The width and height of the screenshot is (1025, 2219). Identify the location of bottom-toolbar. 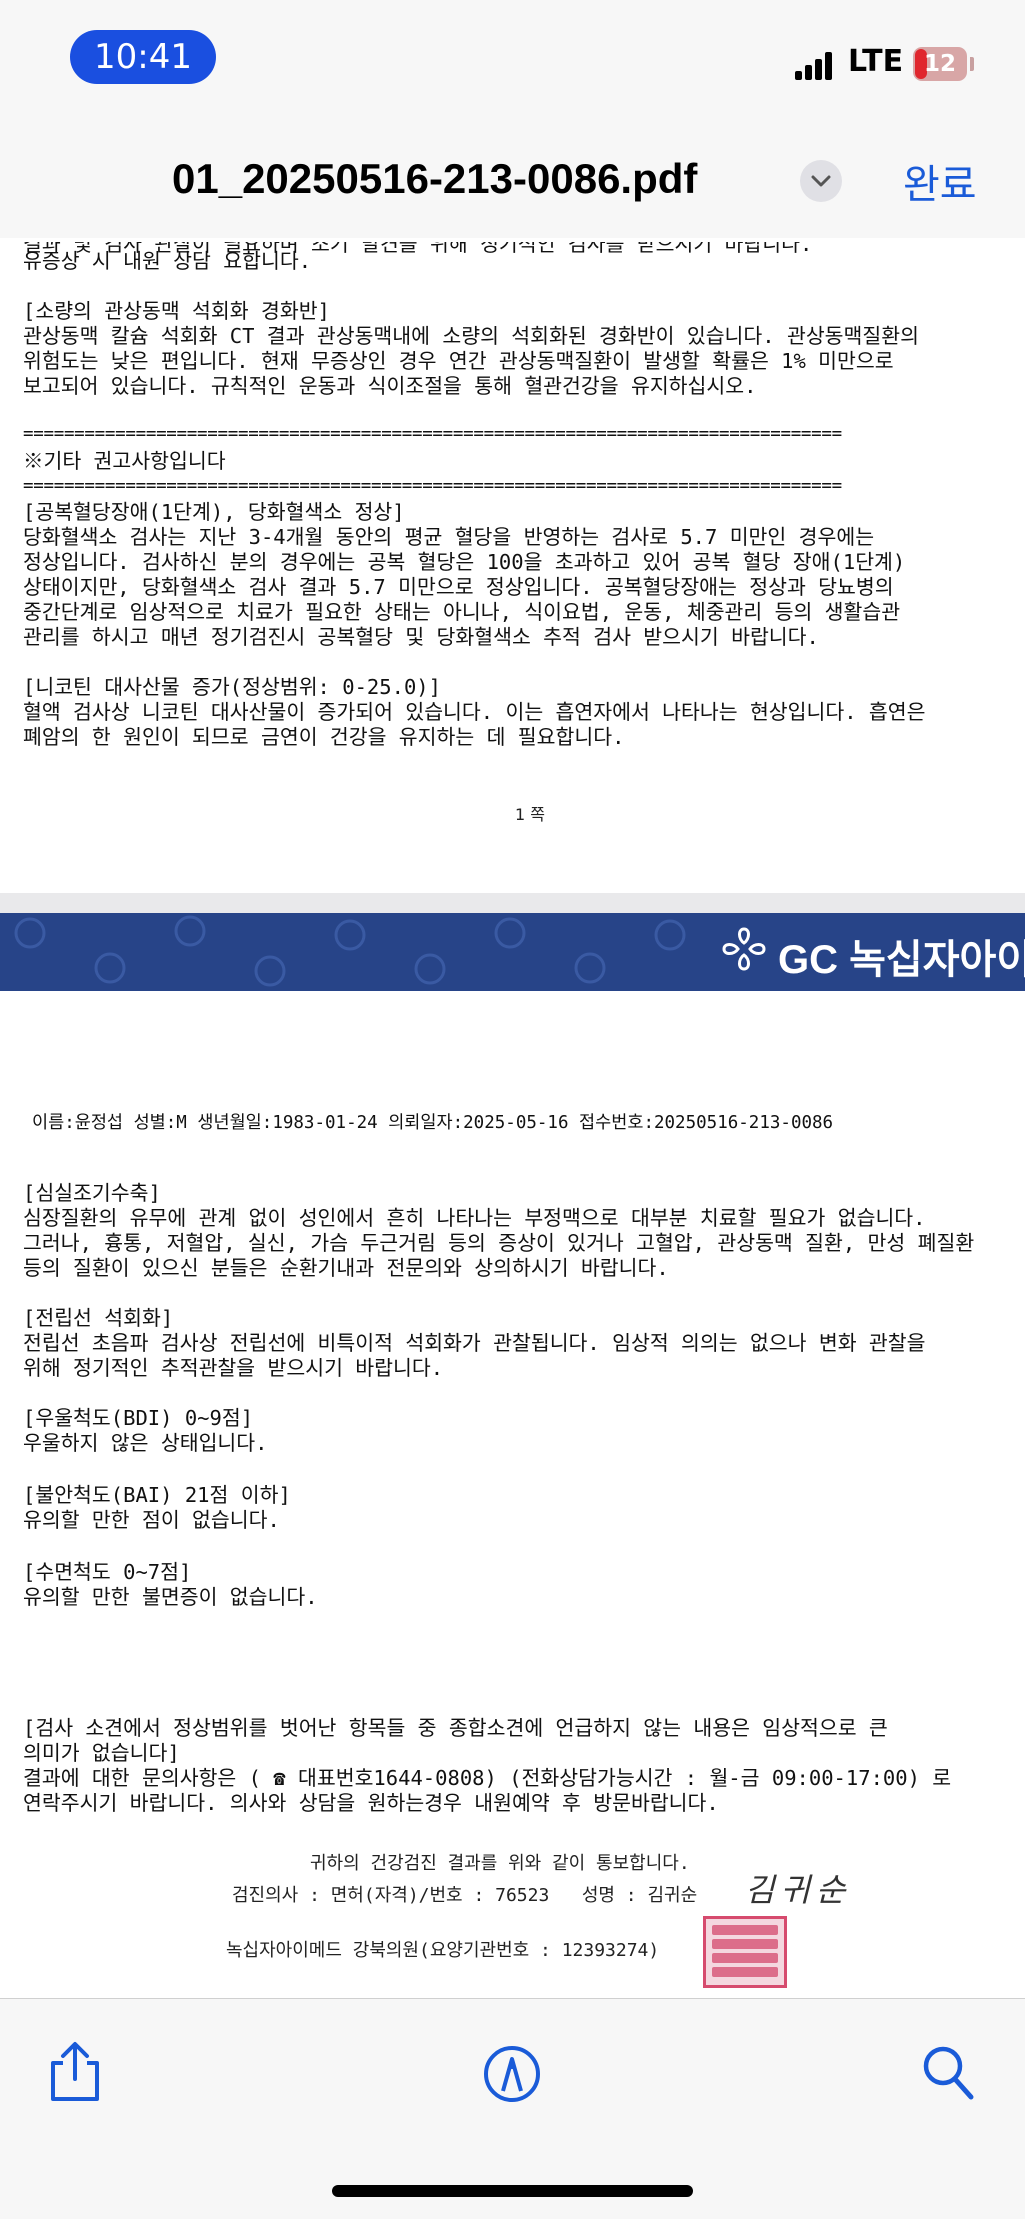
(512, 2108).